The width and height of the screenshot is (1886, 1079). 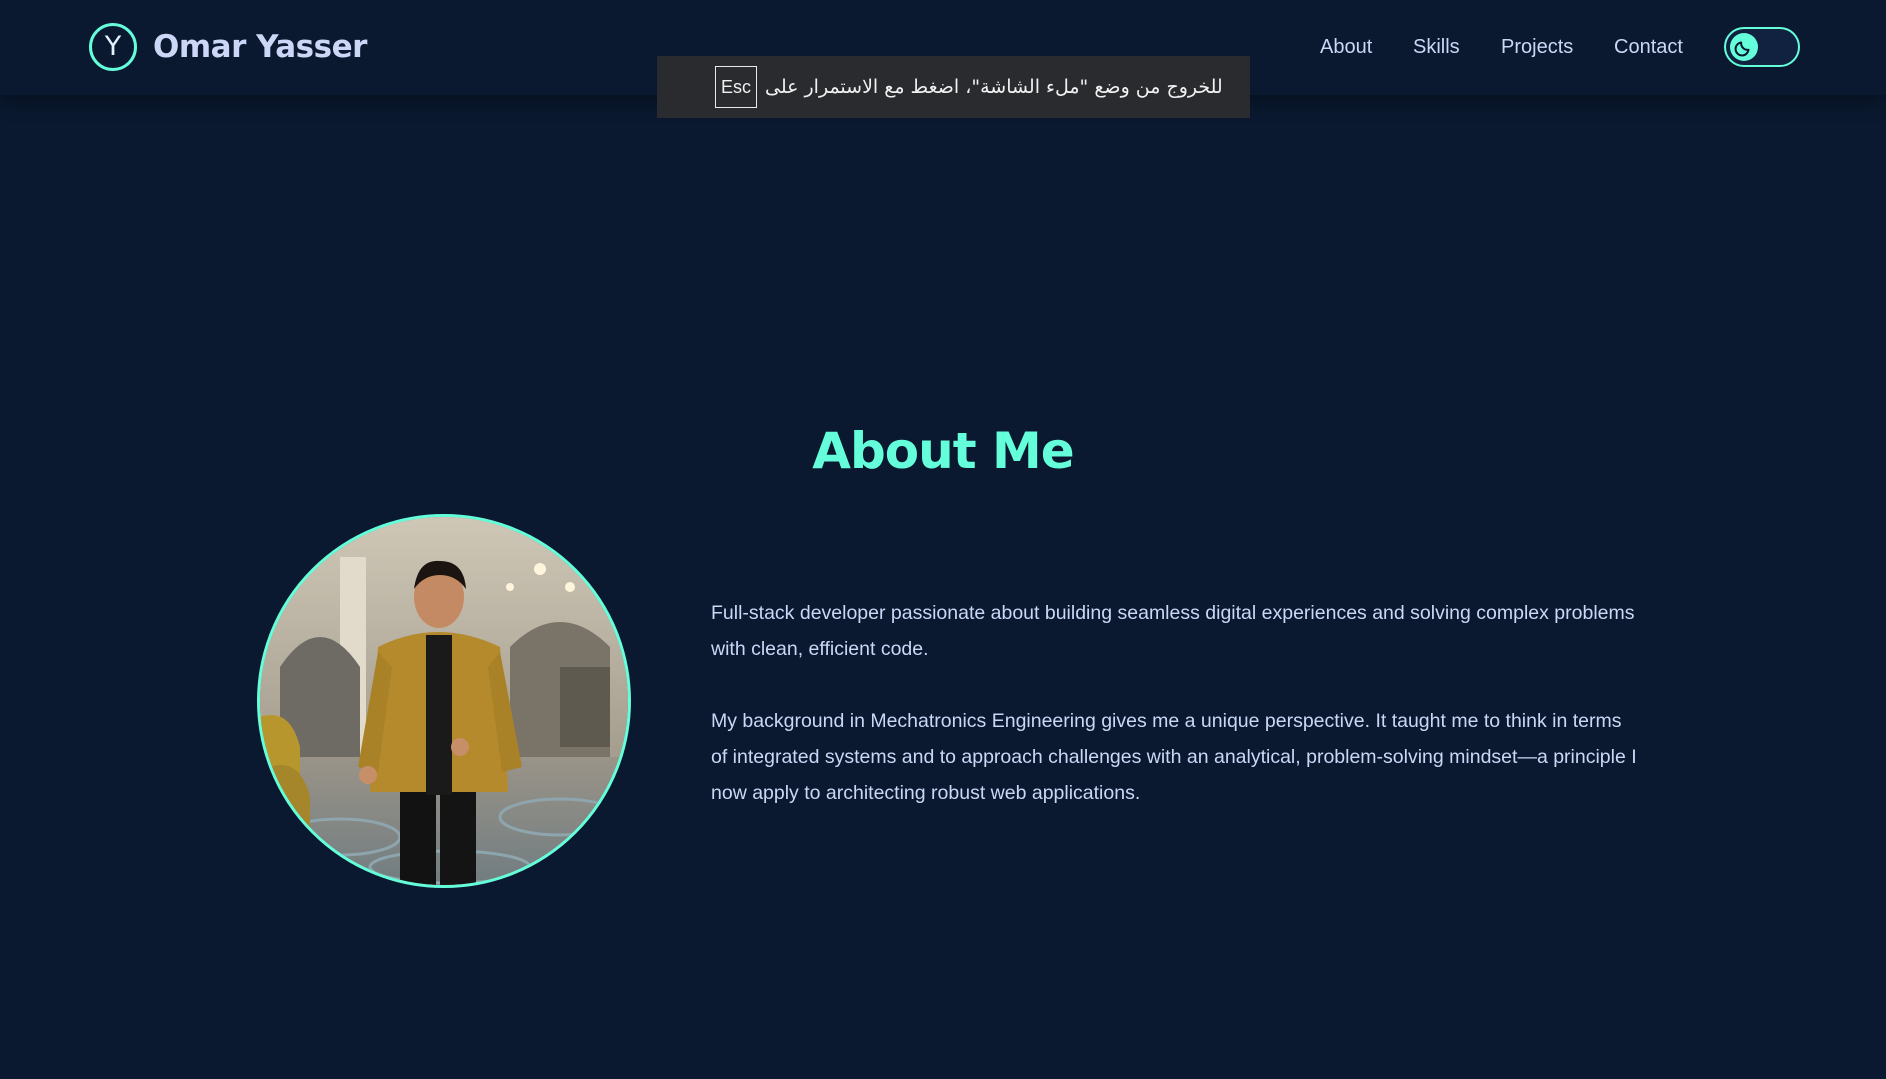 What do you see at coordinates (1648, 47) in the screenshot?
I see `nav-contact: Contact` at bounding box center [1648, 47].